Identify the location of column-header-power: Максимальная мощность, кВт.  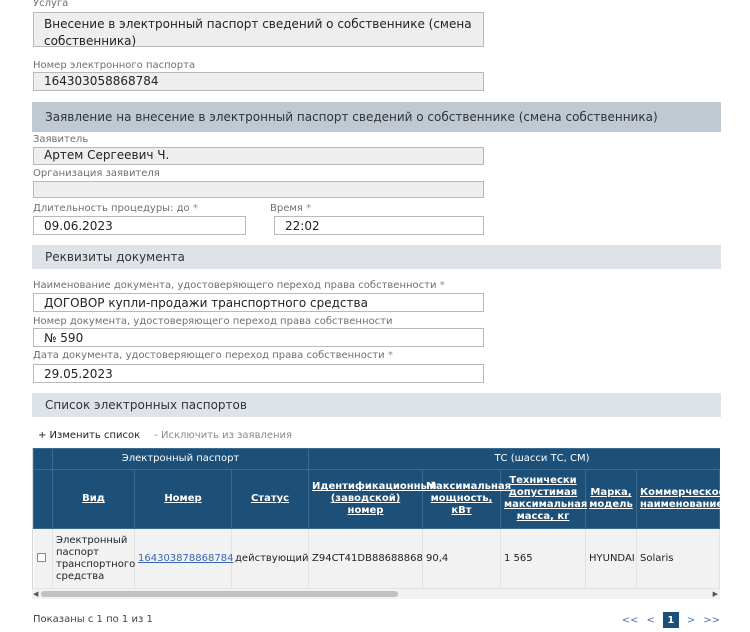
(466, 499).